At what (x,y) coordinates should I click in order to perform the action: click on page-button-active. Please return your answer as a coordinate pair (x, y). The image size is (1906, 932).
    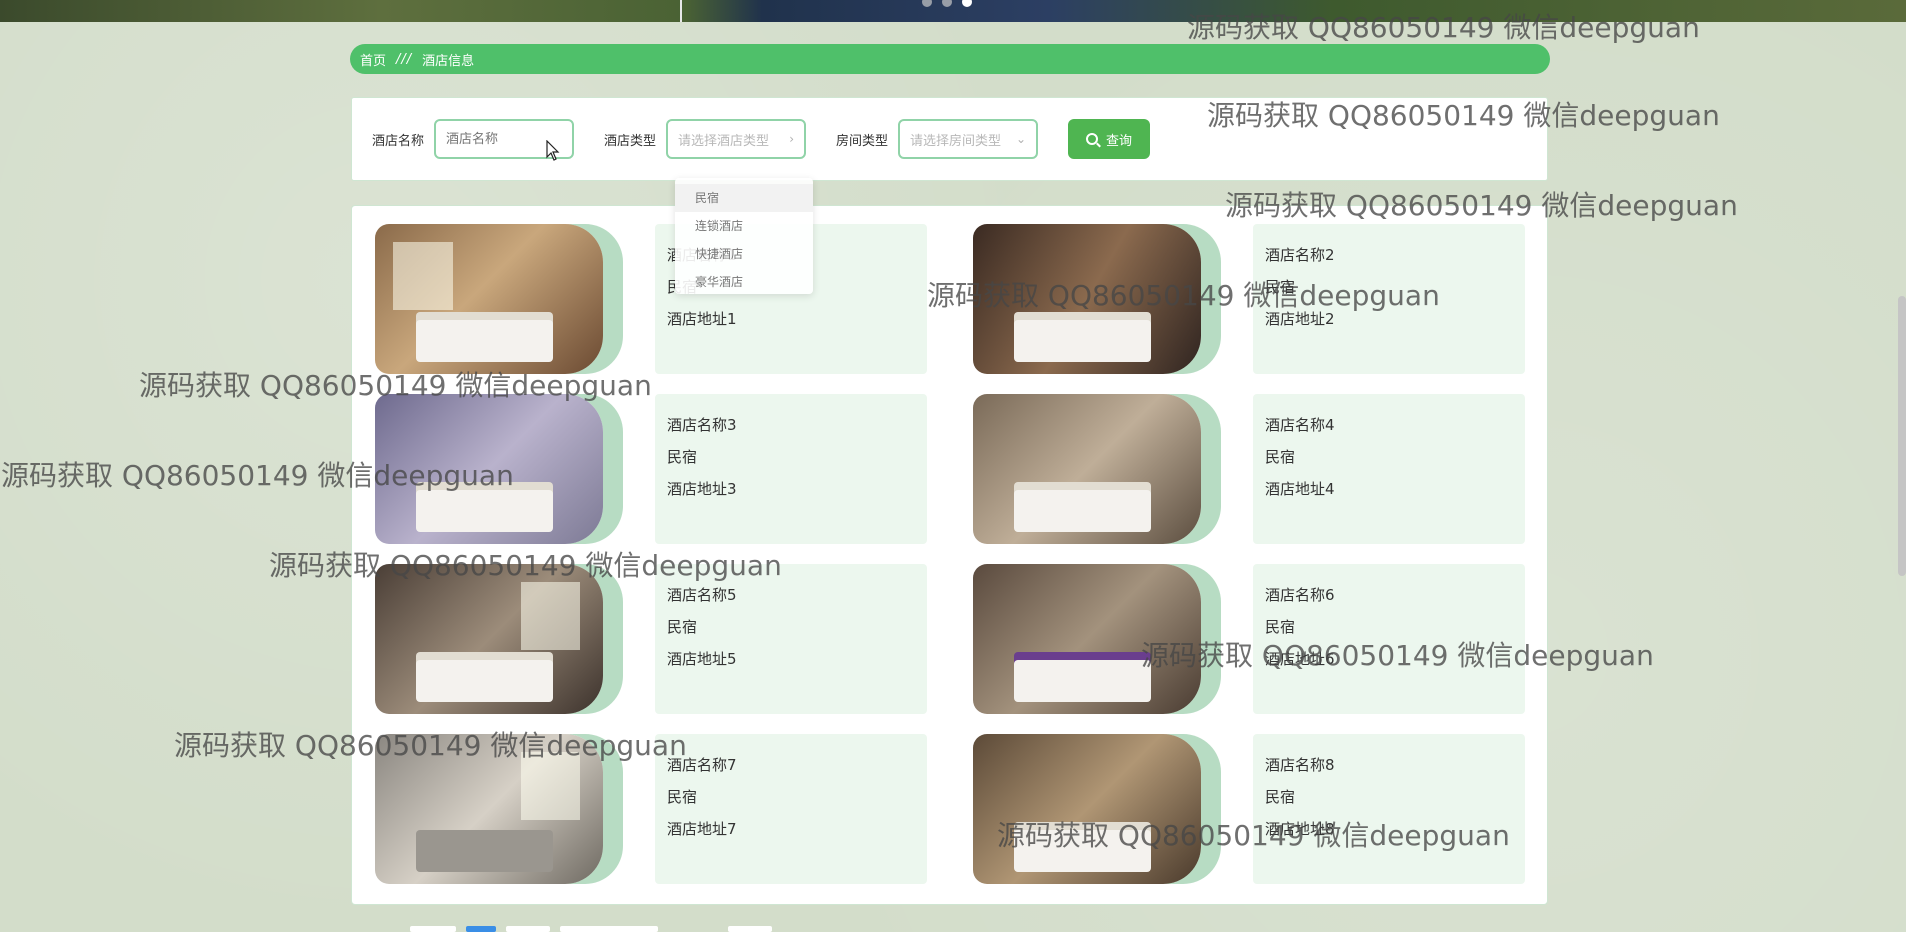
    Looking at the image, I should click on (481, 929).